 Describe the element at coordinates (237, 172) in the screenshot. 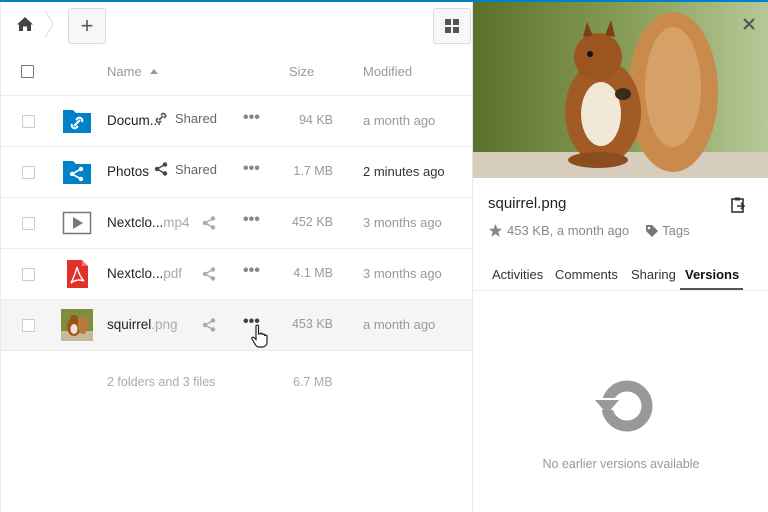

I see `table-row: Photos Shared ••• 1.7 MB 2 minutes ago` at that location.